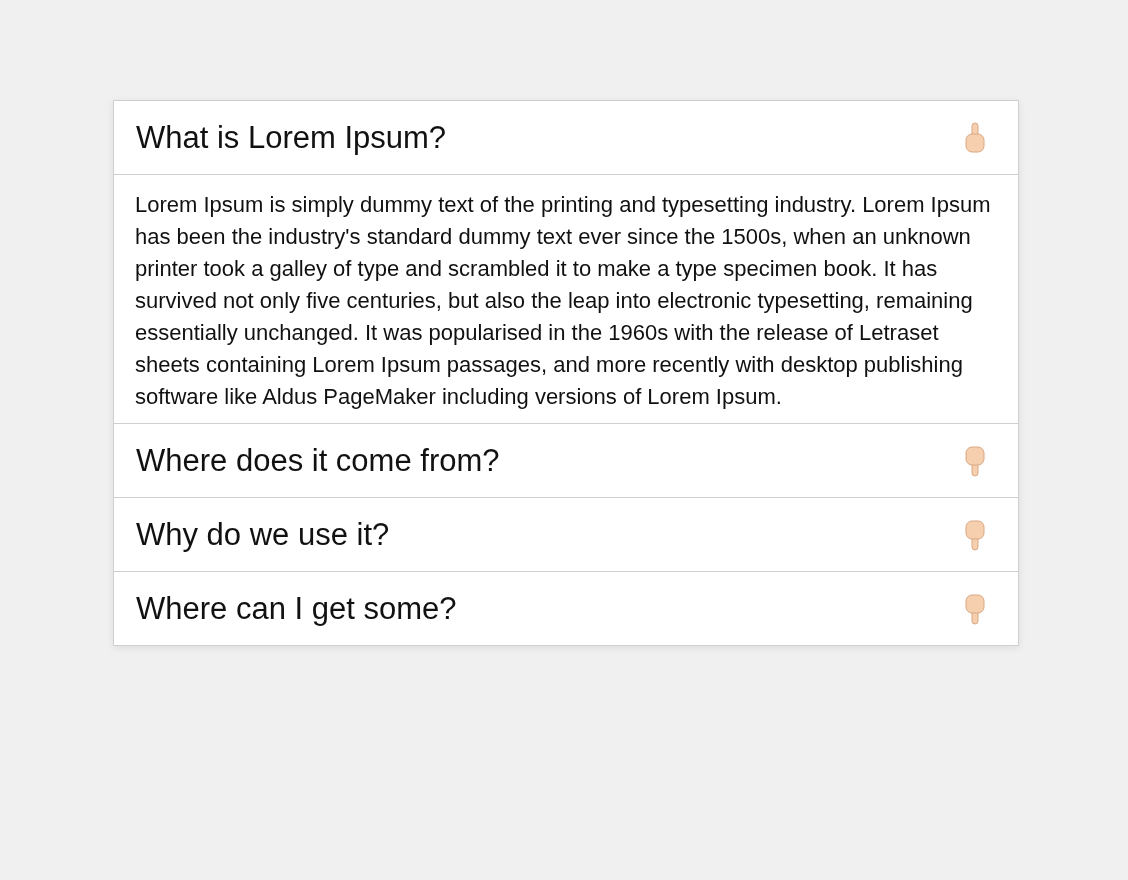  I want to click on accordion-header: What is Lorem Ipsum?, so click(566, 137).